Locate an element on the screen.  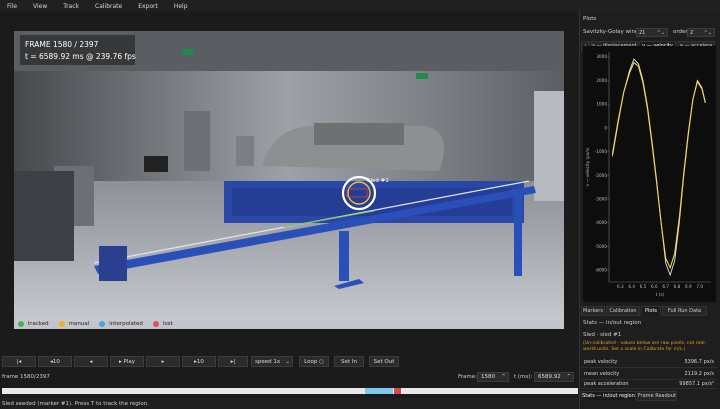
y-axis-label: v — velocity (px/s) is located at coordinates (587, 166).